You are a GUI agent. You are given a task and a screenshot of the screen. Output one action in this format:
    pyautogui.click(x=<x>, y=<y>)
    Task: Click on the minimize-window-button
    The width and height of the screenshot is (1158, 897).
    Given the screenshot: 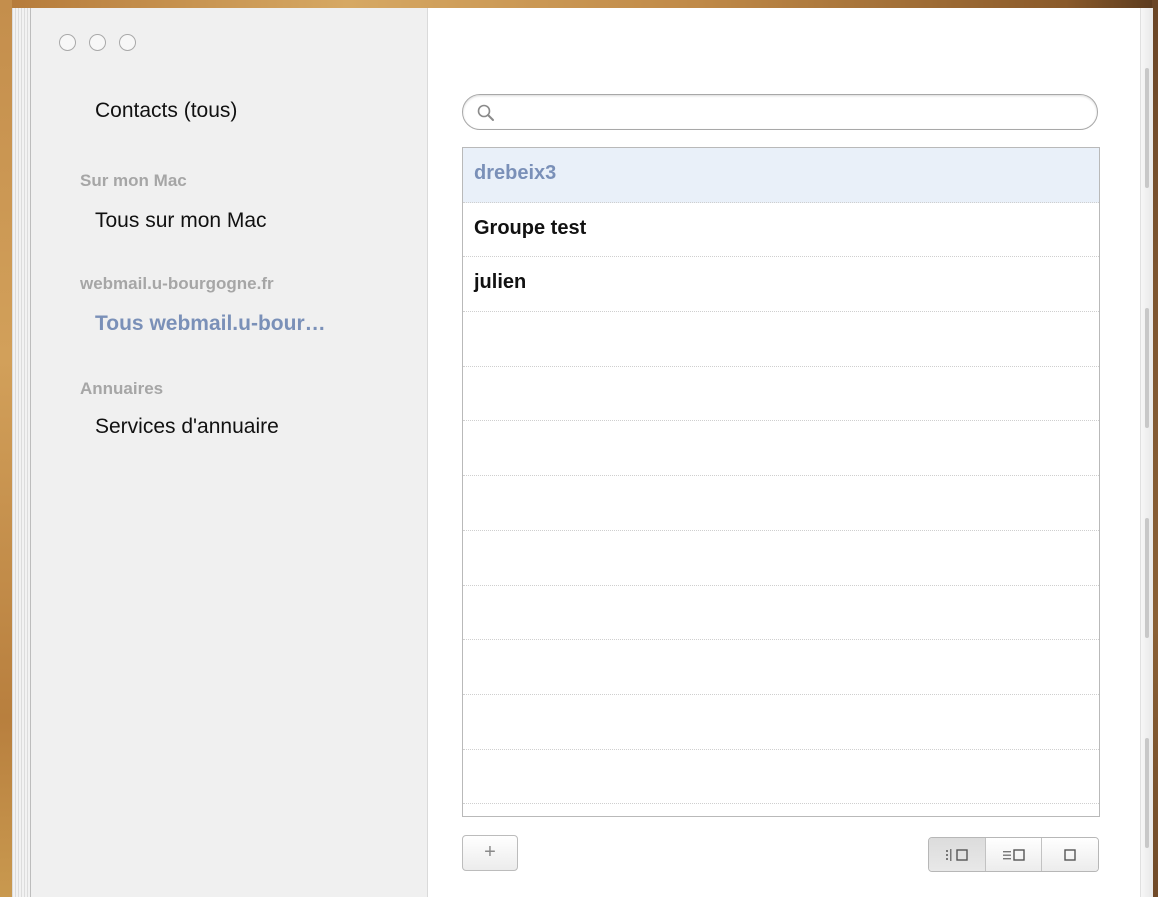 What is the action you would take?
    pyautogui.click(x=97, y=42)
    